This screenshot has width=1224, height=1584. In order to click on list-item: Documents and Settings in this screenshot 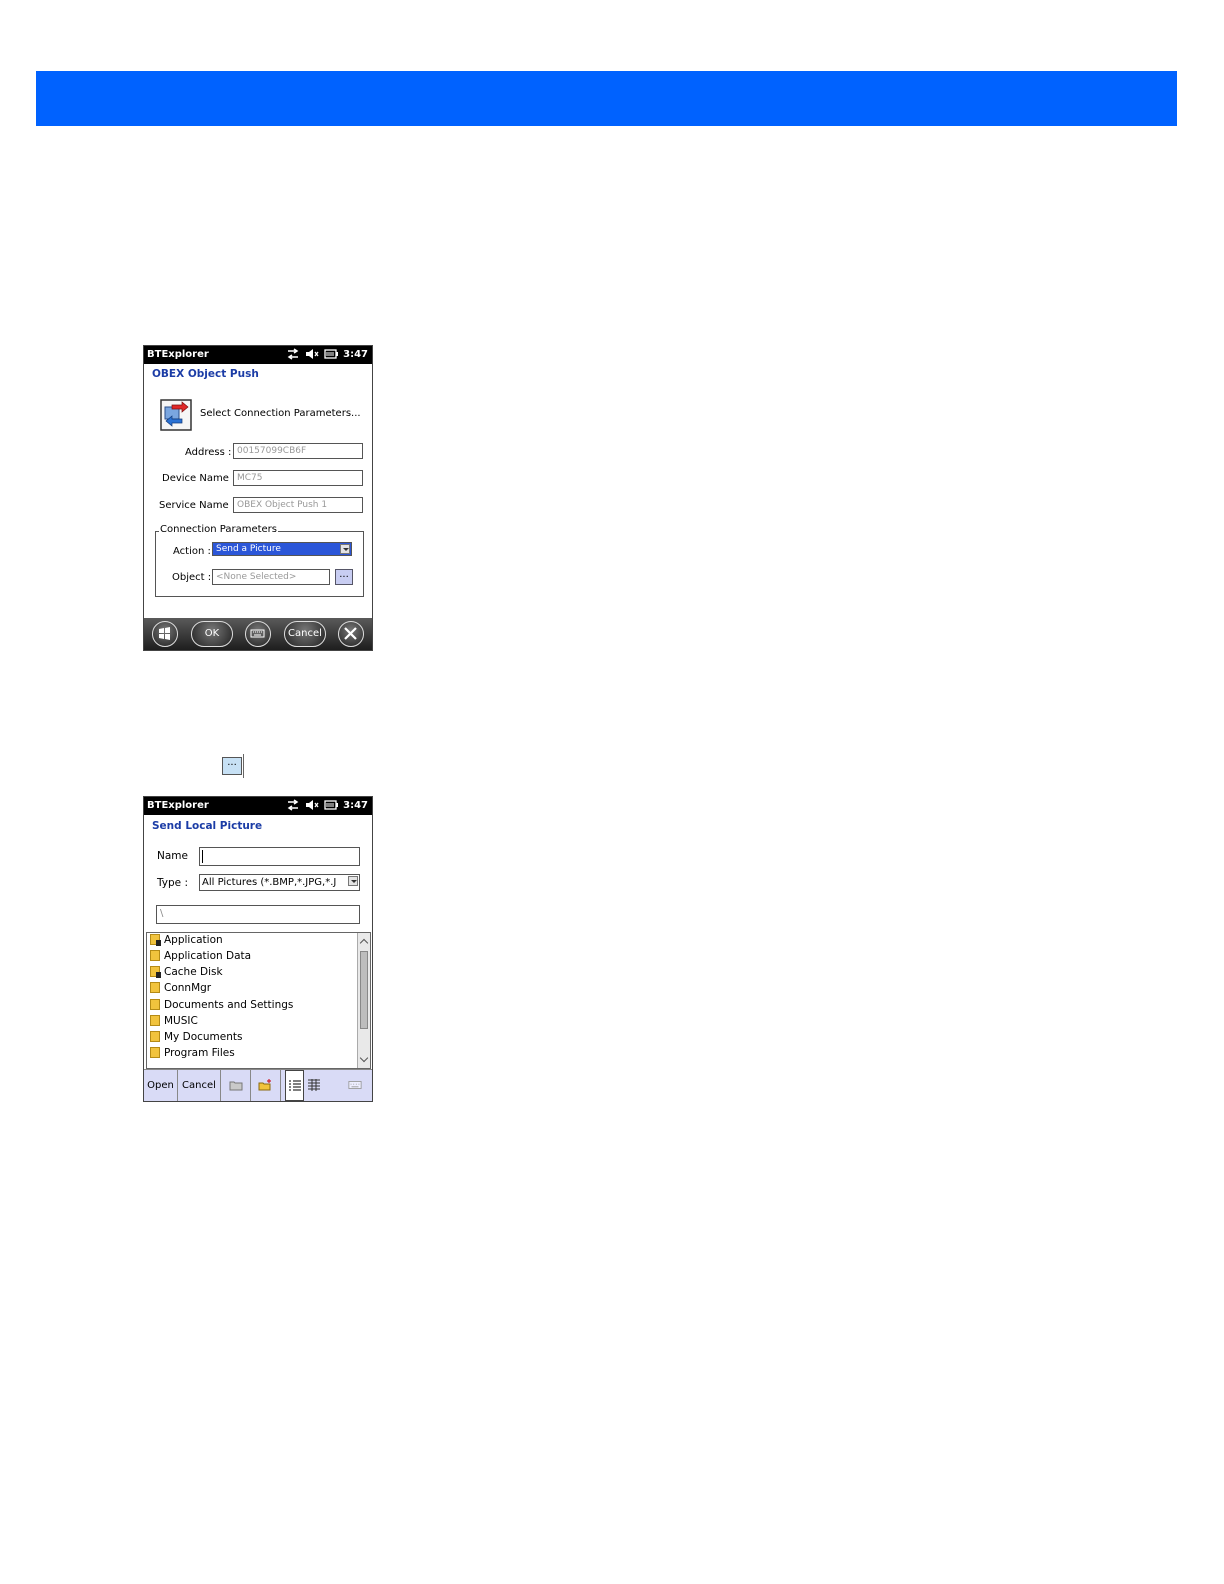, I will do `click(221, 1007)`.